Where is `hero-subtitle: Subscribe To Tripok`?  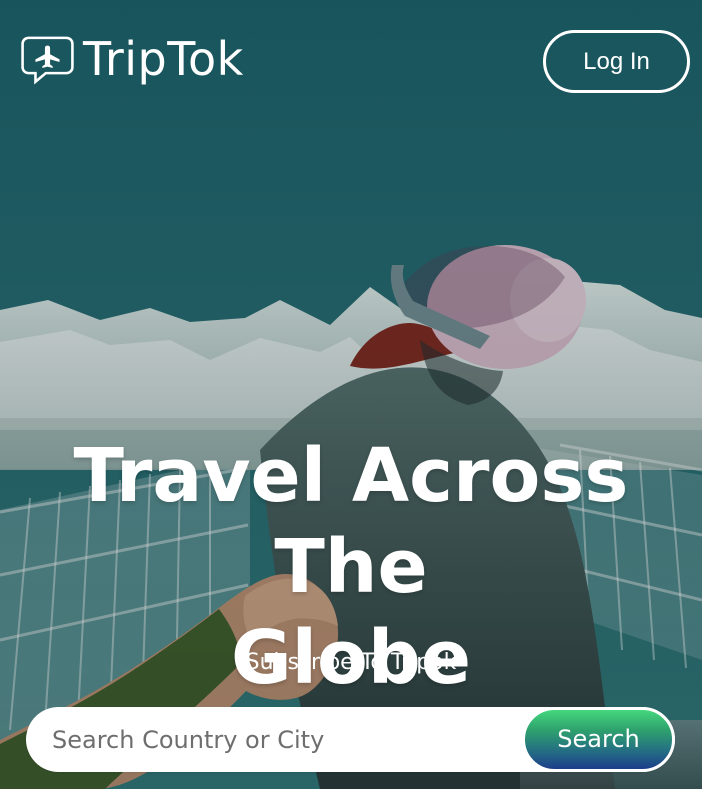 hero-subtitle: Subscribe To Tripok is located at coordinates (351, 662).